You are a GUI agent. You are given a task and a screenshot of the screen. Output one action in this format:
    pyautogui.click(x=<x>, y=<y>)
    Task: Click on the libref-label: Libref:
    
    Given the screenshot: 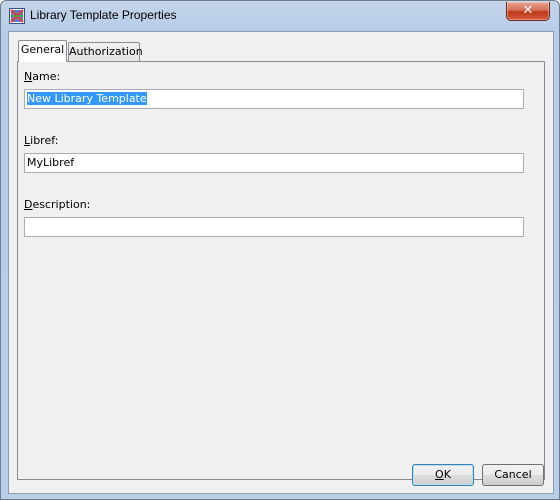 What is the action you would take?
    pyautogui.click(x=41, y=140)
    